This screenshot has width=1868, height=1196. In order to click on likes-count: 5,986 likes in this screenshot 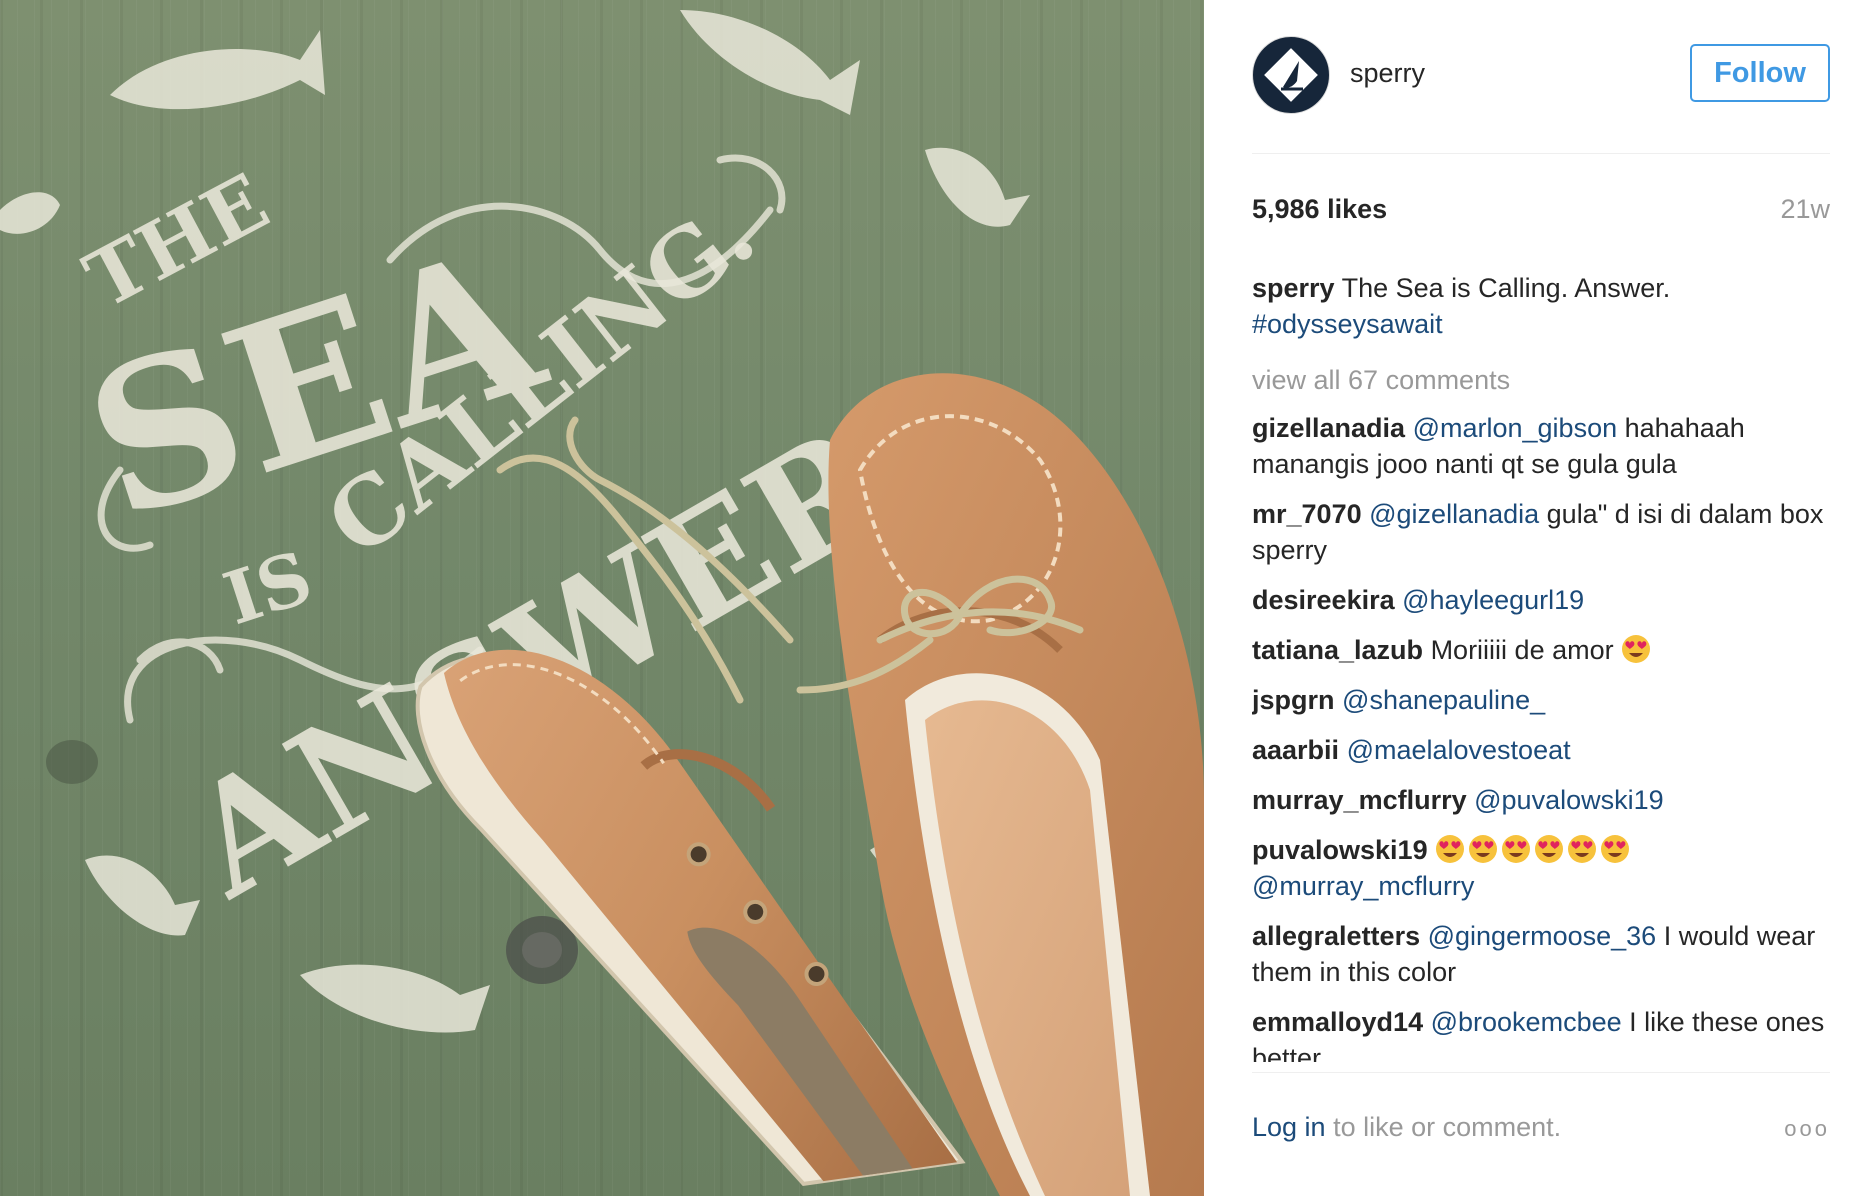, I will do `click(1319, 209)`.